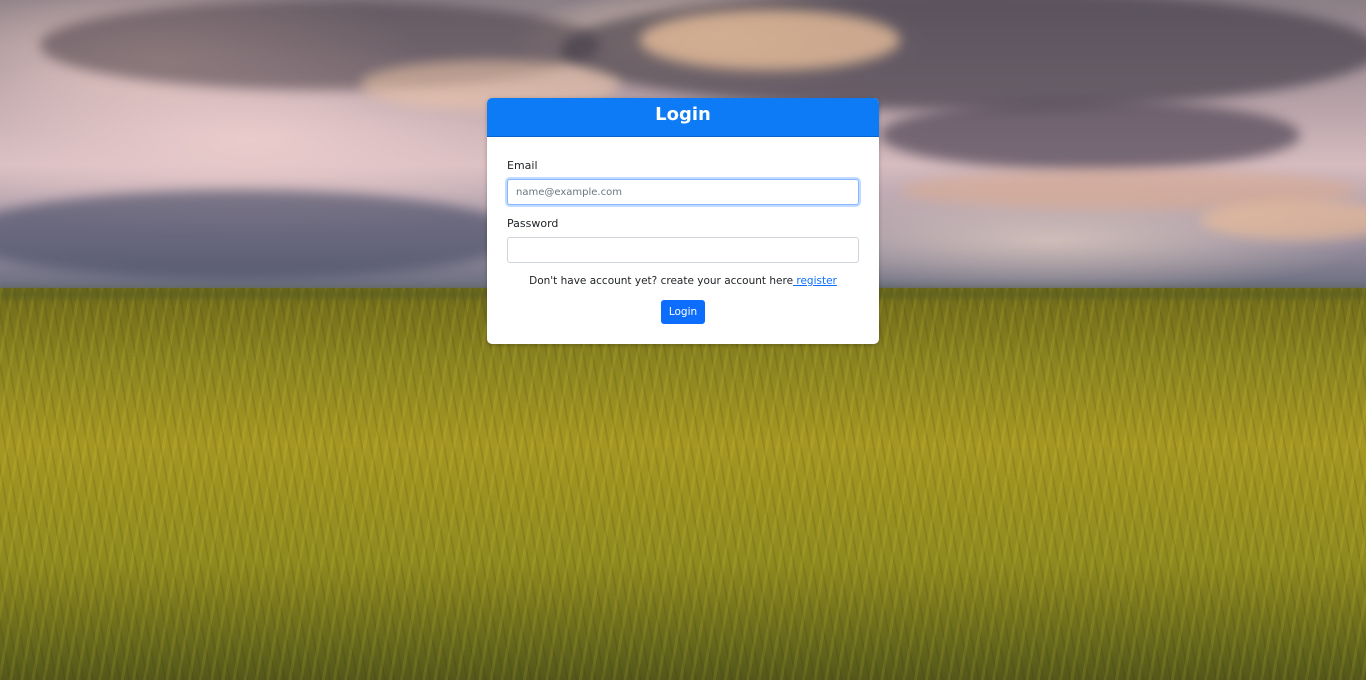 The width and height of the screenshot is (1366, 680). I want to click on email-input, so click(683, 192).